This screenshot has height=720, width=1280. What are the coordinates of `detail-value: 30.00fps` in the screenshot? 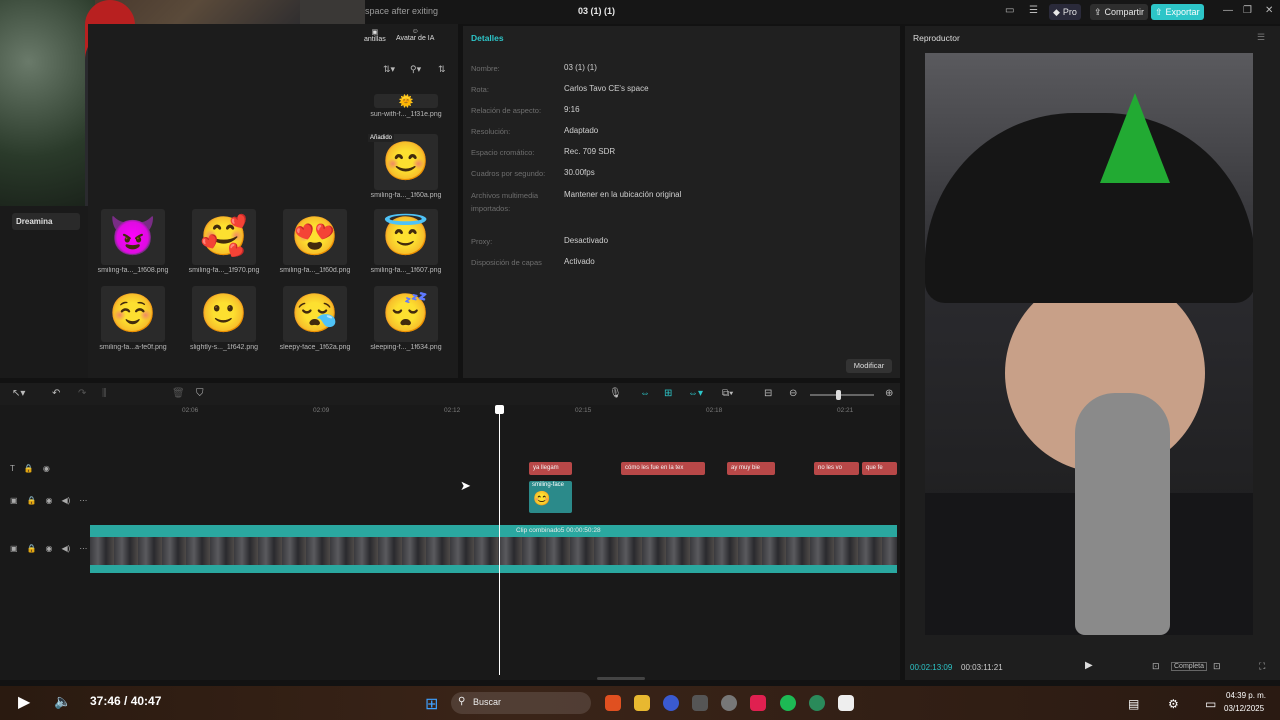 It's located at (579, 172).